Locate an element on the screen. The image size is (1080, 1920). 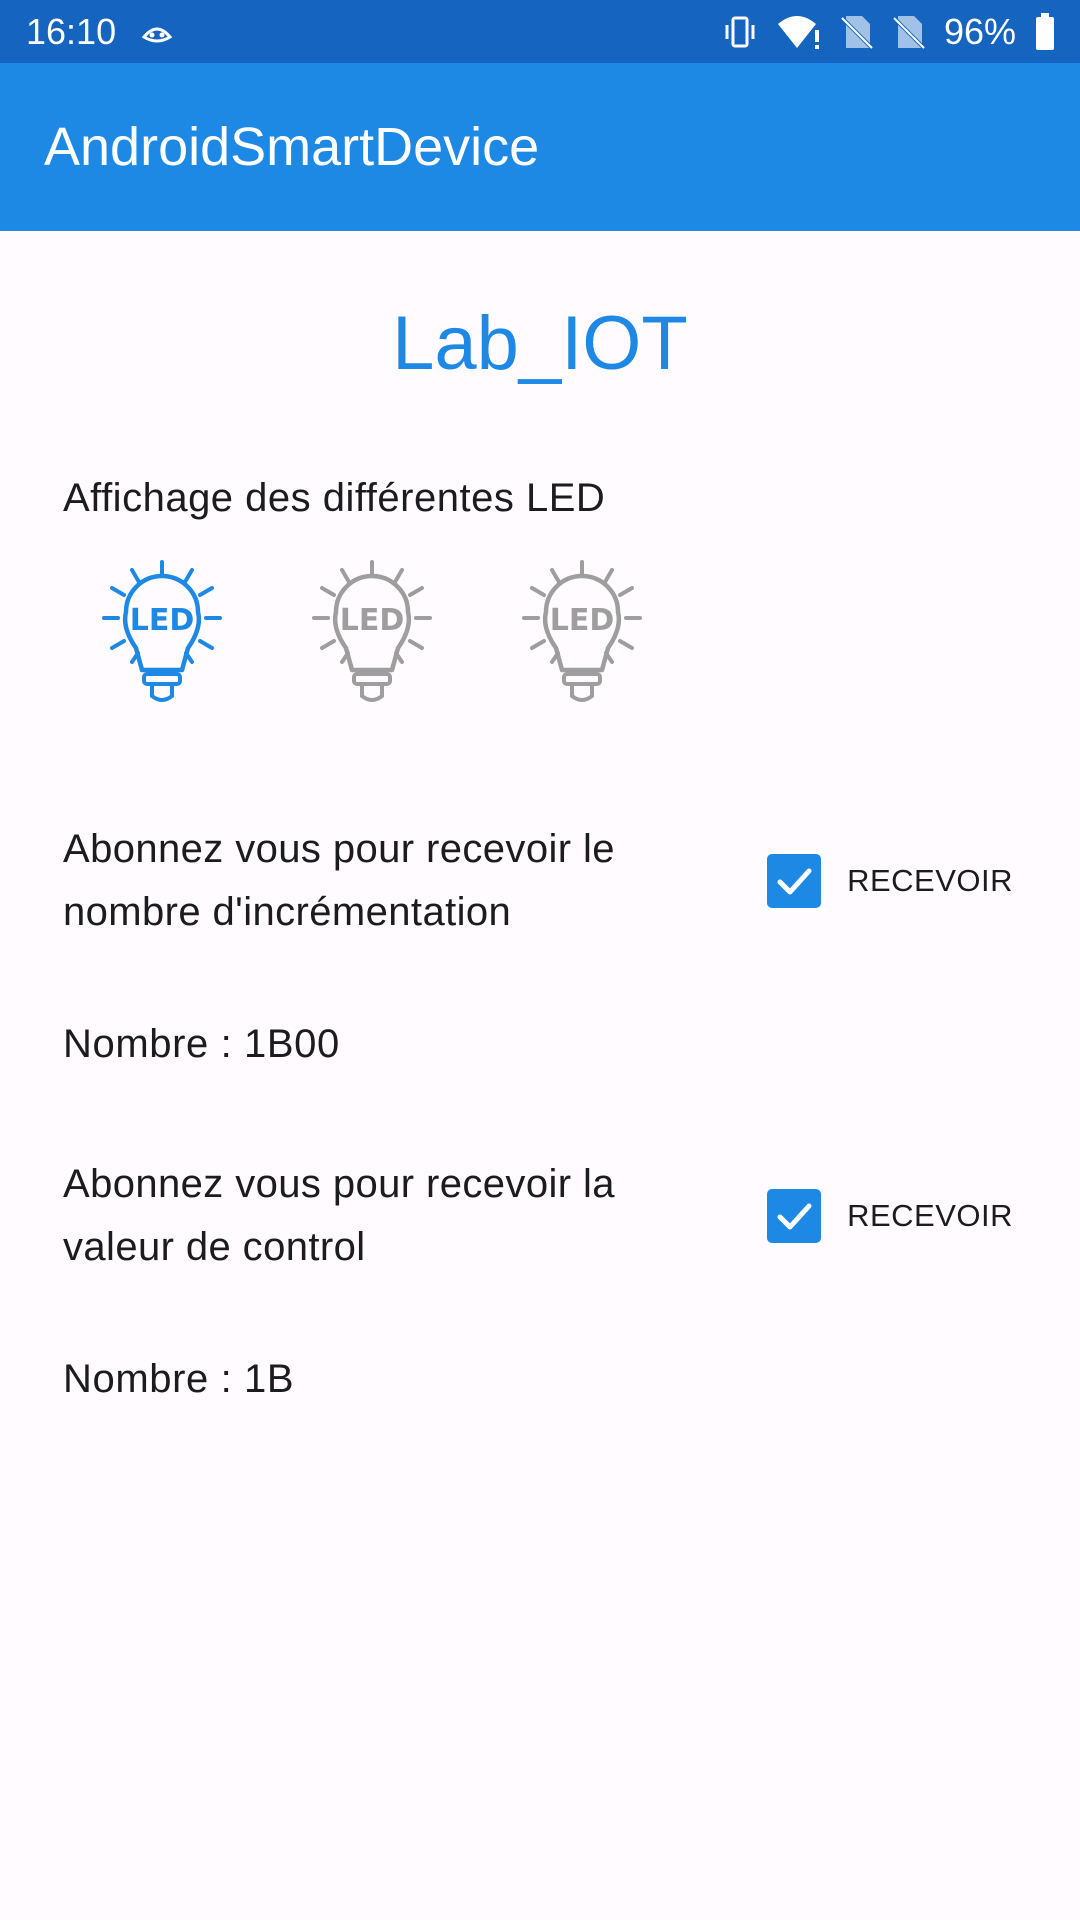
led-bulb-icon-2: LED is located at coordinates (372, 632).